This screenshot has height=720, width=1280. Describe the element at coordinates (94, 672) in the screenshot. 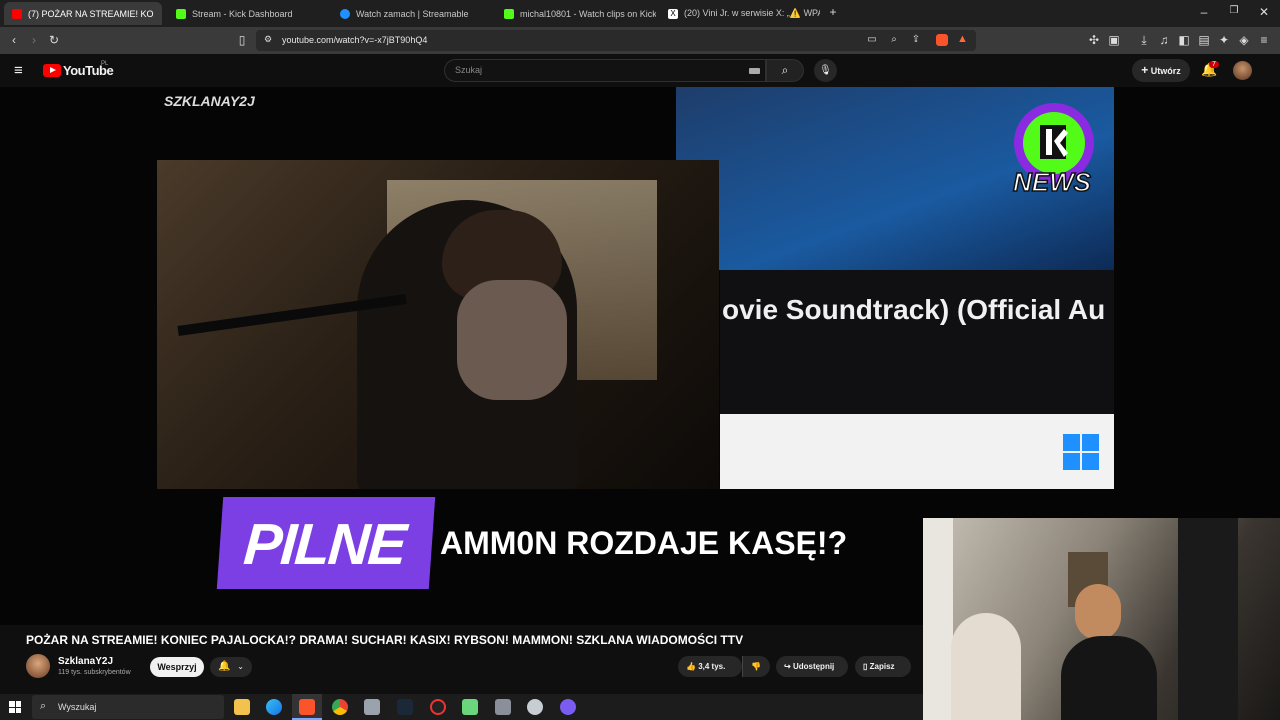

I see `subscriber-count: 119 tys. subskrybentów` at that location.